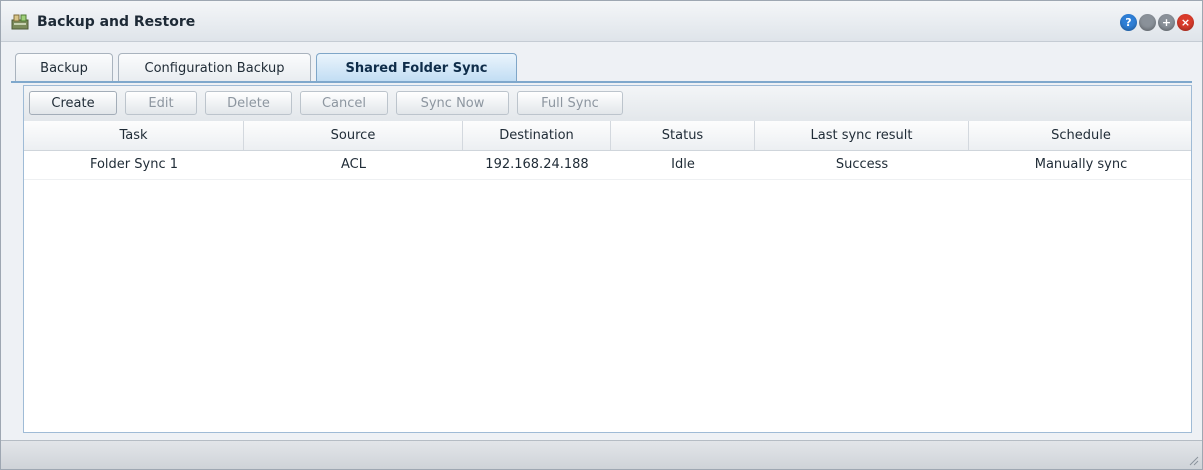 This screenshot has width=1203, height=470. What do you see at coordinates (1081, 135) in the screenshot?
I see `column-header-schedule: Schedule` at bounding box center [1081, 135].